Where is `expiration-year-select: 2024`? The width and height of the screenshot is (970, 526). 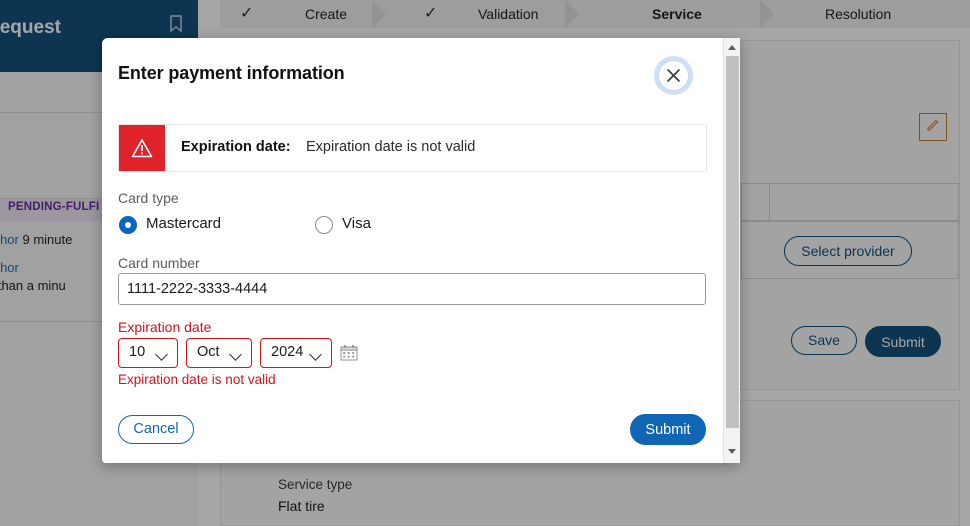
expiration-year-select: 2024 is located at coordinates (296, 353).